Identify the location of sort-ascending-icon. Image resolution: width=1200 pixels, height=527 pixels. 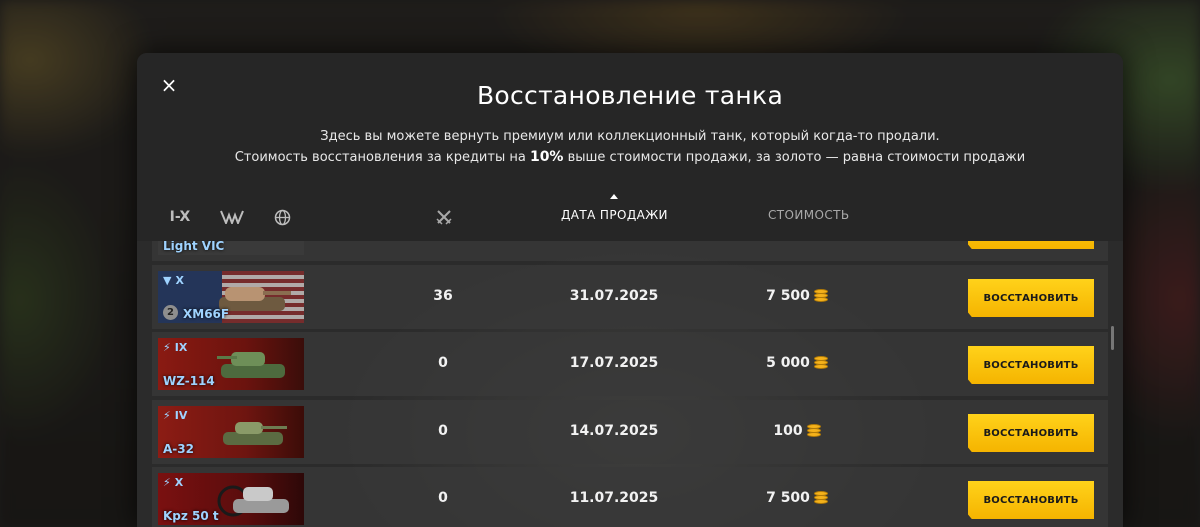
(614, 196).